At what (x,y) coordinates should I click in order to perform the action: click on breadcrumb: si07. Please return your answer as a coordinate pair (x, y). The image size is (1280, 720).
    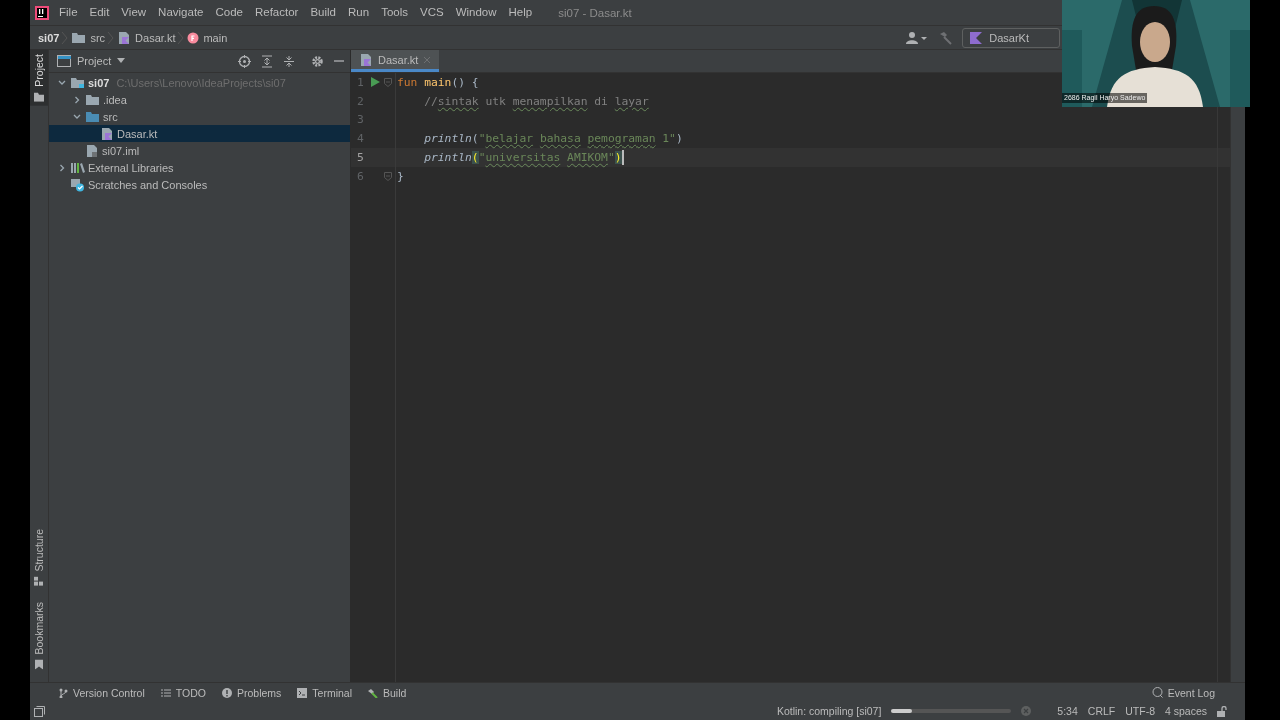
    Looking at the image, I should click on (49, 37).